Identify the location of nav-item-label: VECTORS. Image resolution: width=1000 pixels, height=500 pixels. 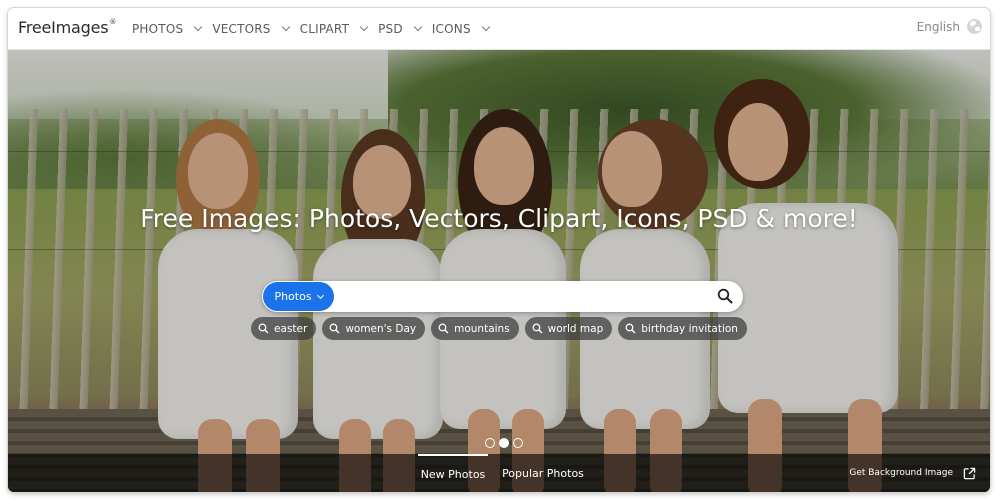
(241, 28).